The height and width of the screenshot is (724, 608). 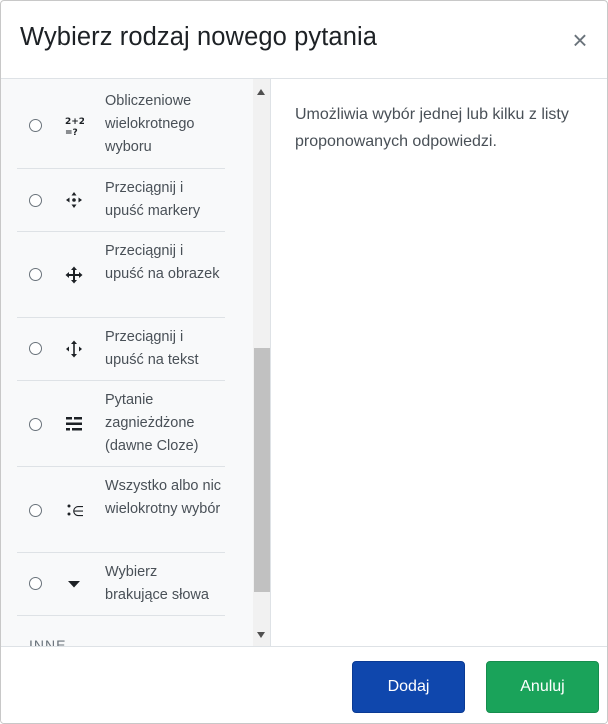 I want to click on calculated-multichoice-icon: 2+2 =?, so click(x=74, y=126).